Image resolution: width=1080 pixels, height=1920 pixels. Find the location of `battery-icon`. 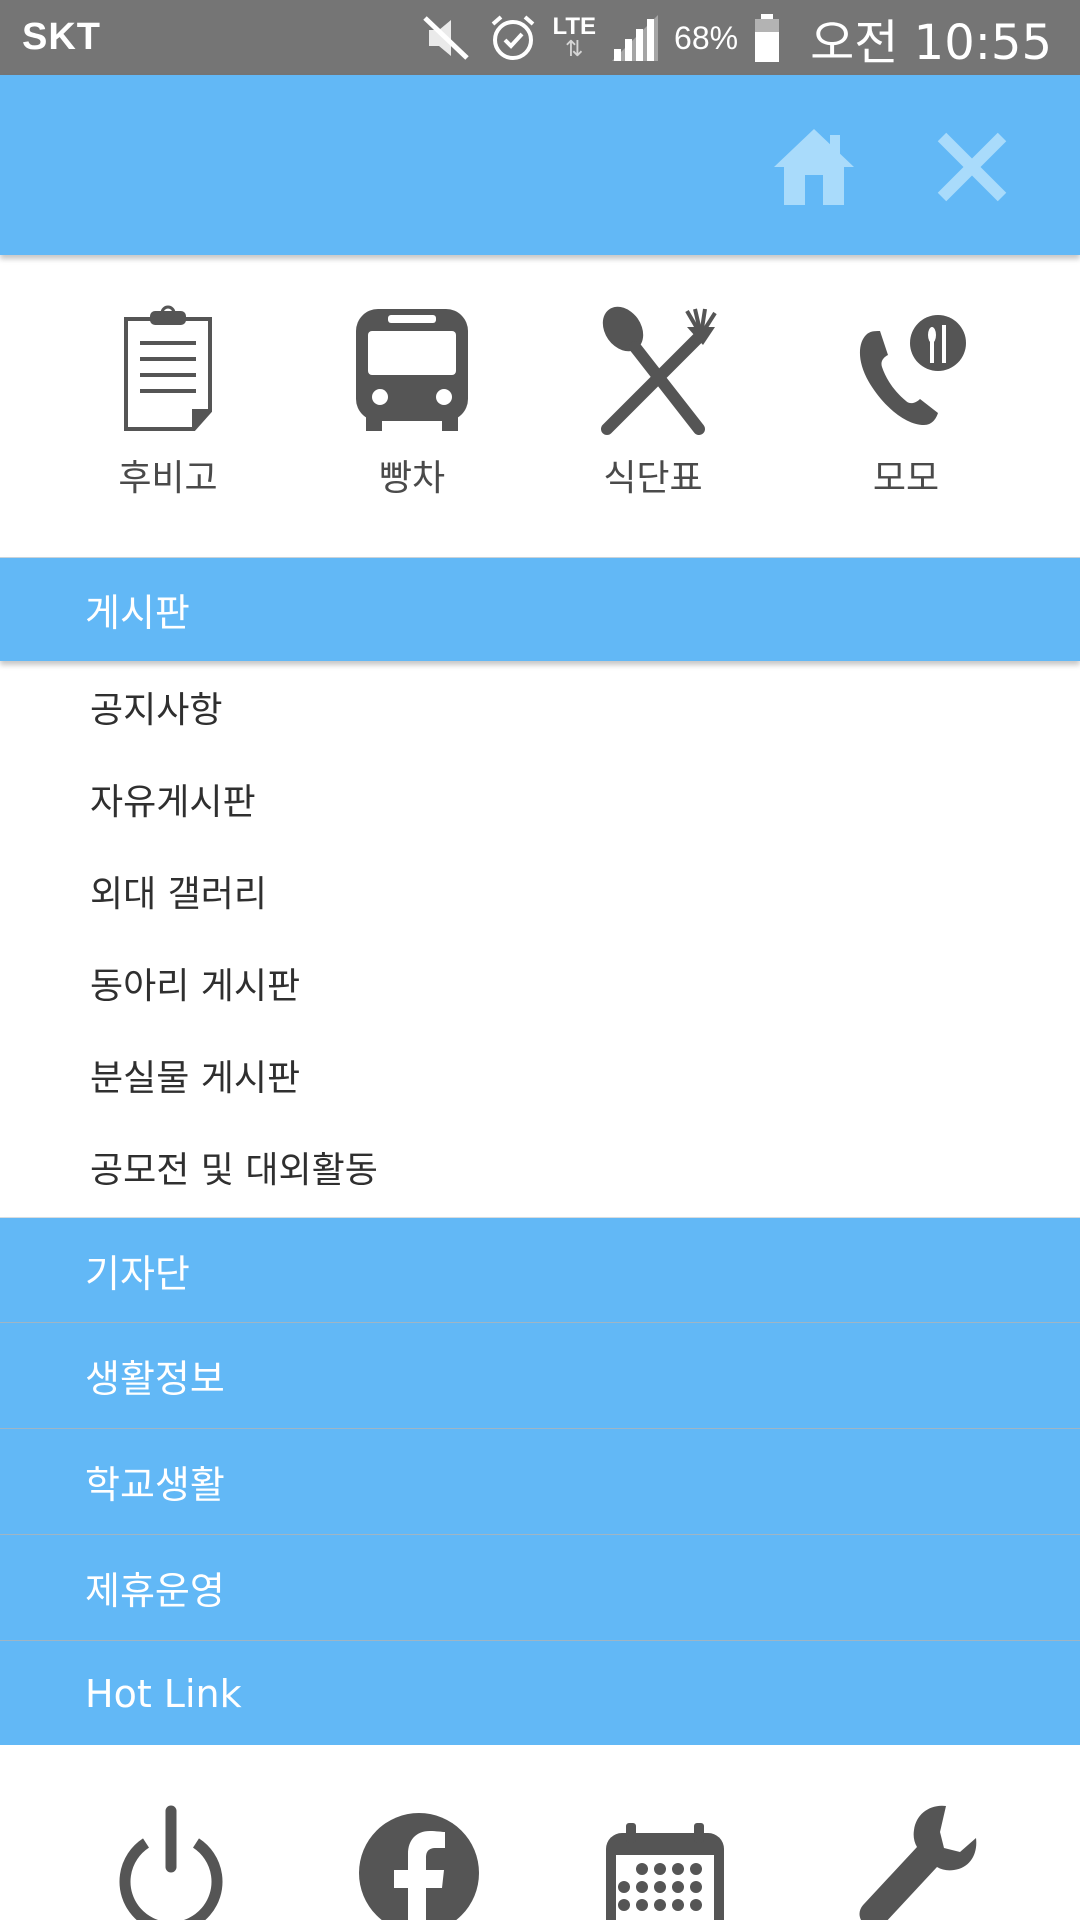

battery-icon is located at coordinates (767, 38).